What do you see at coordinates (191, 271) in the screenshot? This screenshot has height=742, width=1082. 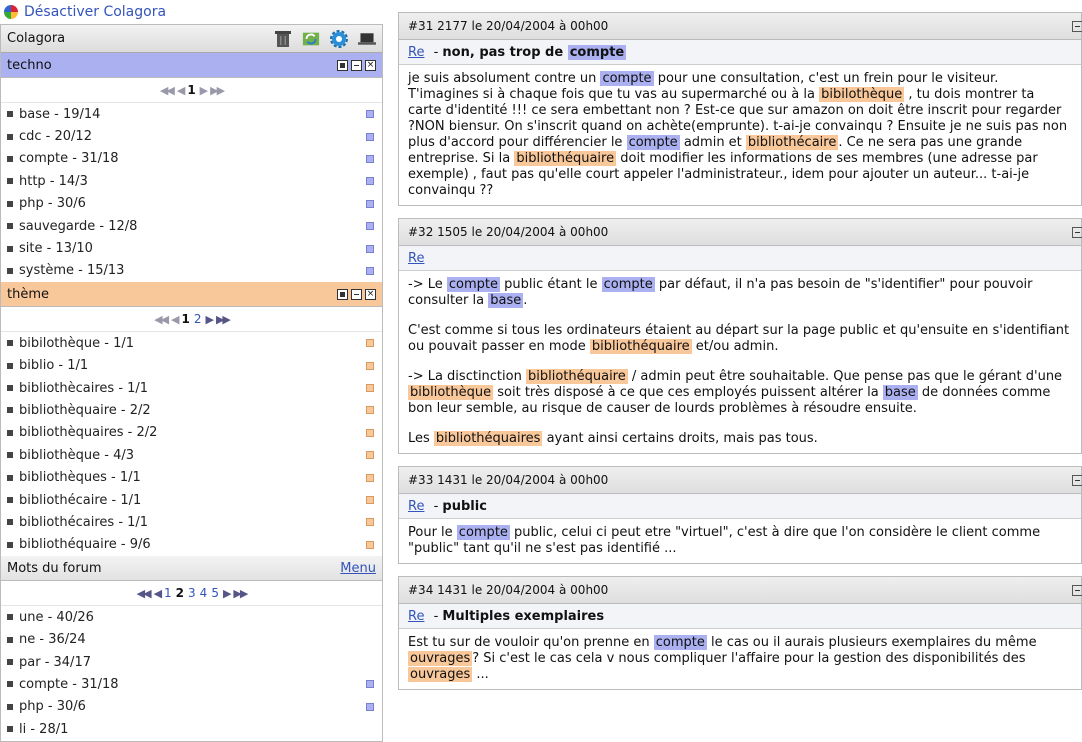 I see `list-item: système - 15/13` at bounding box center [191, 271].